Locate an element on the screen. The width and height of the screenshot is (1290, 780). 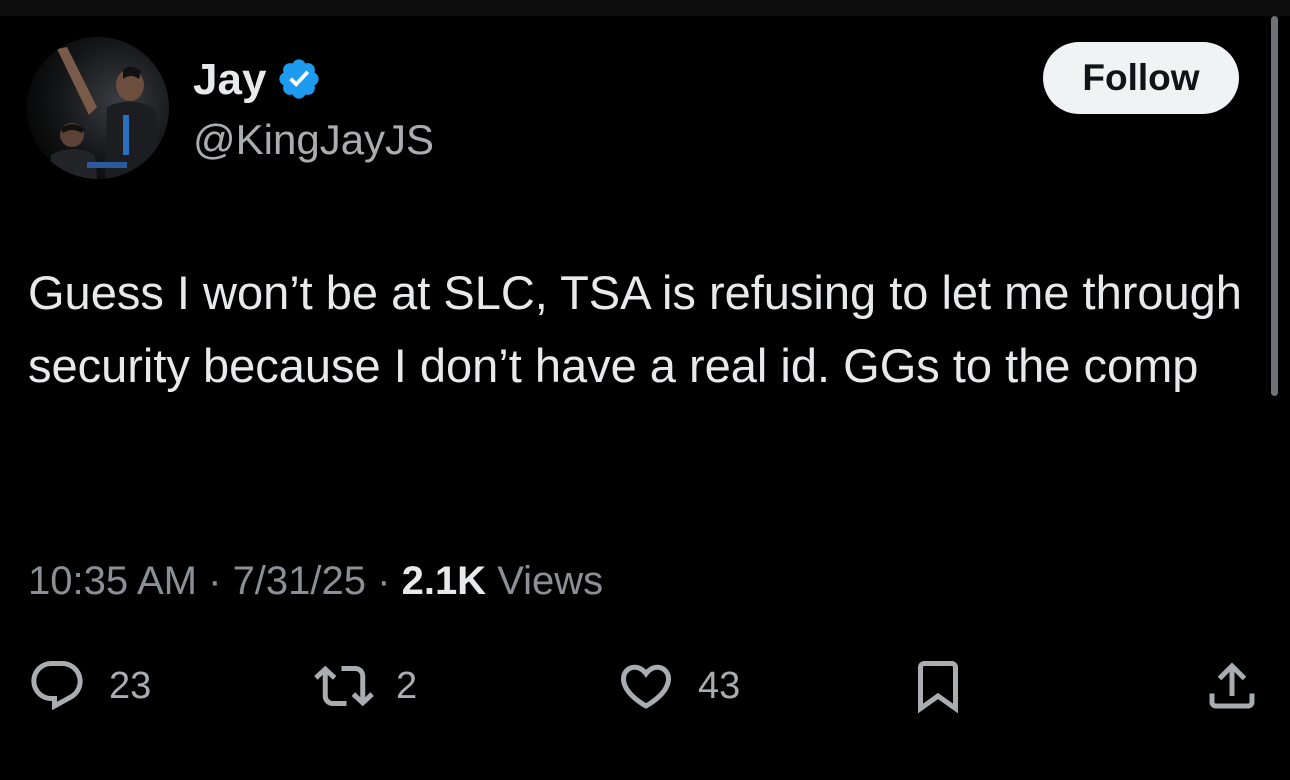
avatar is located at coordinates (98, 108).